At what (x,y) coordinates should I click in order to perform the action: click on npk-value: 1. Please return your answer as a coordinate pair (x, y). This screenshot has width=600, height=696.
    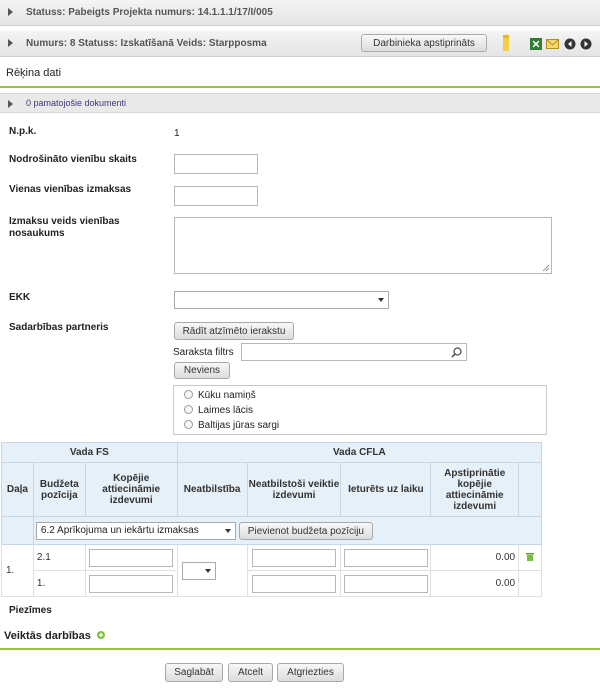
    Looking at the image, I should click on (177, 133).